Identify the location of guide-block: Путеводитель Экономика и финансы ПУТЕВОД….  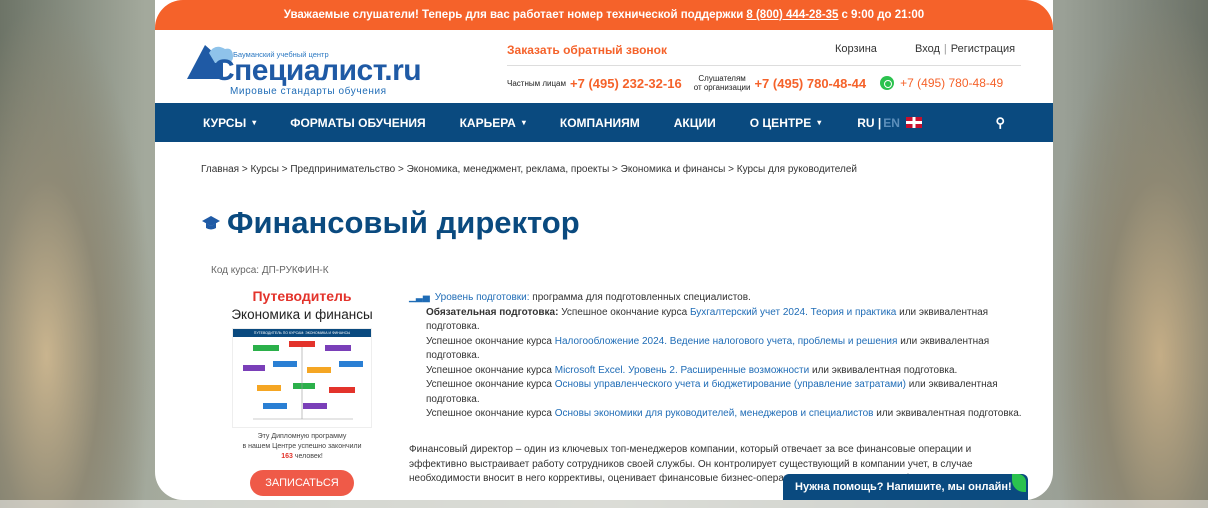
(302, 392).